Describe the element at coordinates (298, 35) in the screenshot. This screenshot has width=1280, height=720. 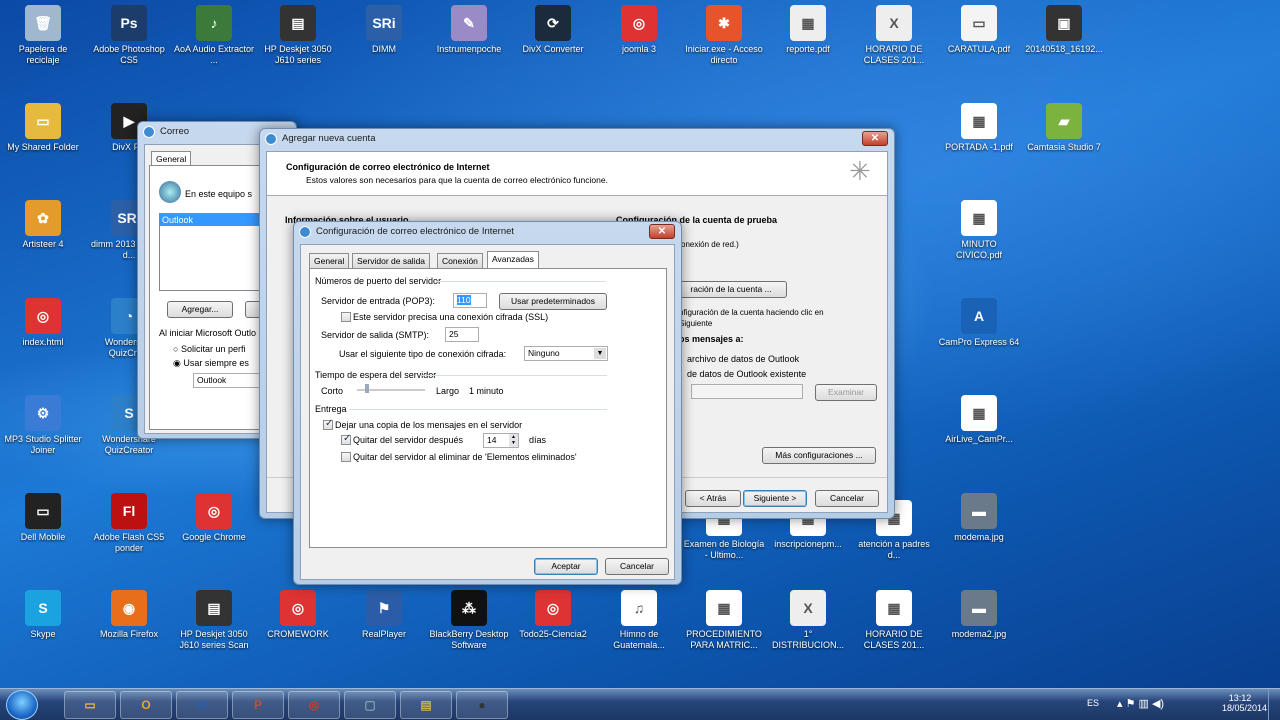
I see `desktop-icon: ▤ HP Deskjet 3050 J610 series` at that location.